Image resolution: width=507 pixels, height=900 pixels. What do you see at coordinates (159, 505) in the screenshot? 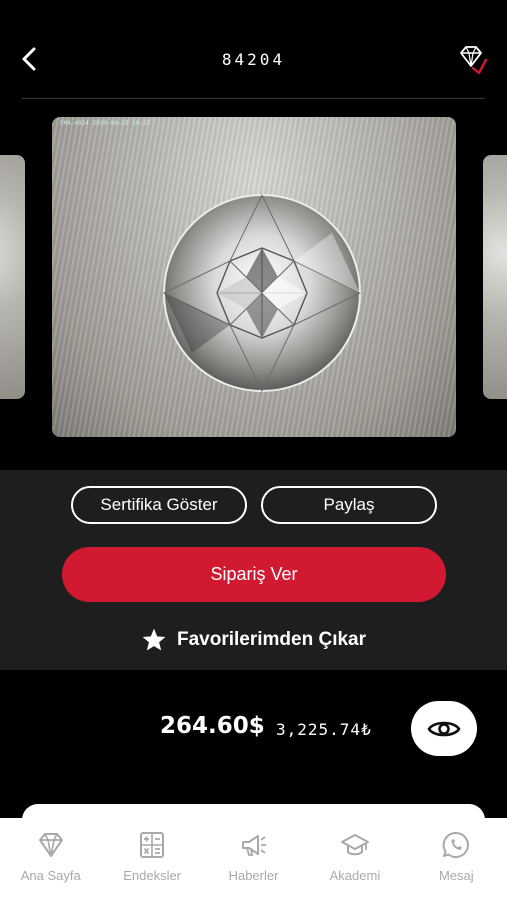
I see `show-certificate-button: Sertifika Göster` at bounding box center [159, 505].